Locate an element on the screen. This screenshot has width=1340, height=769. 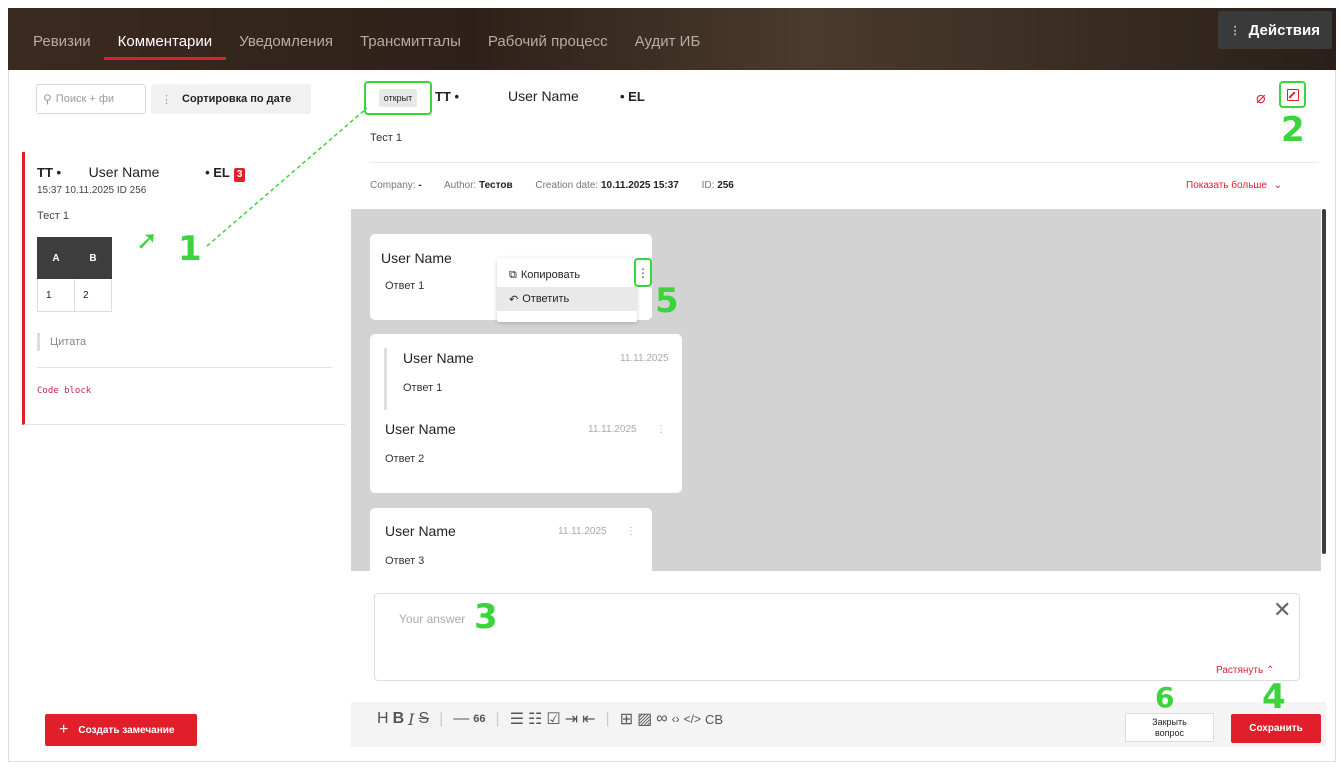
cursor-click-icon: ➚ is located at coordinates (147, 241).